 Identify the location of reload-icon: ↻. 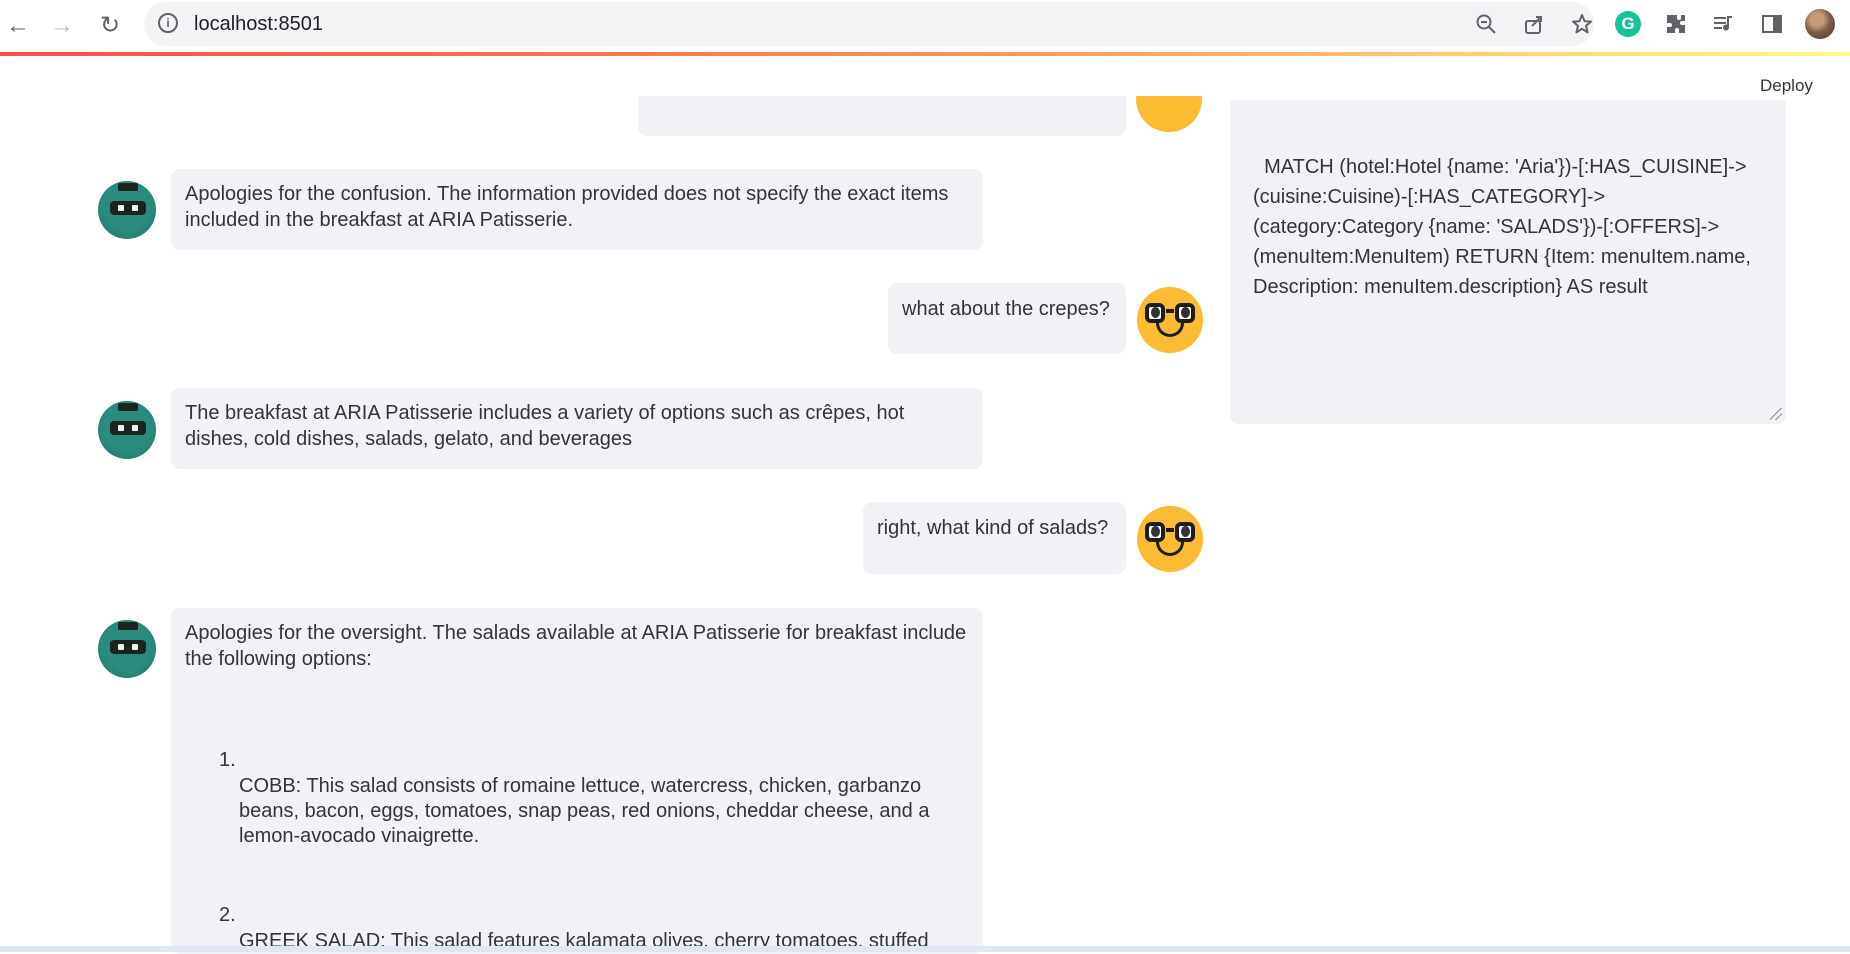
(110, 25).